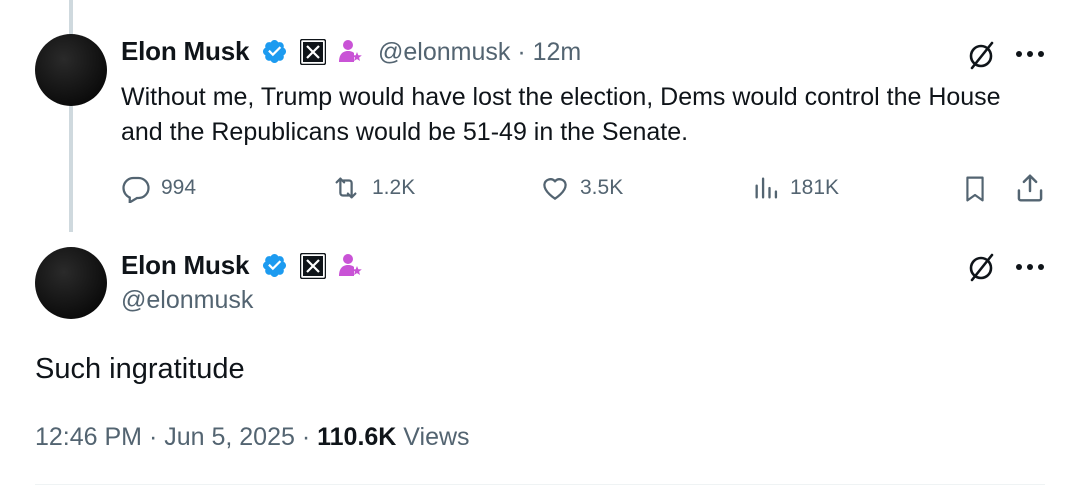  What do you see at coordinates (176, 437) in the screenshot?
I see `timestamp: 12:46 PM · Jun 5, 2025 ·` at bounding box center [176, 437].